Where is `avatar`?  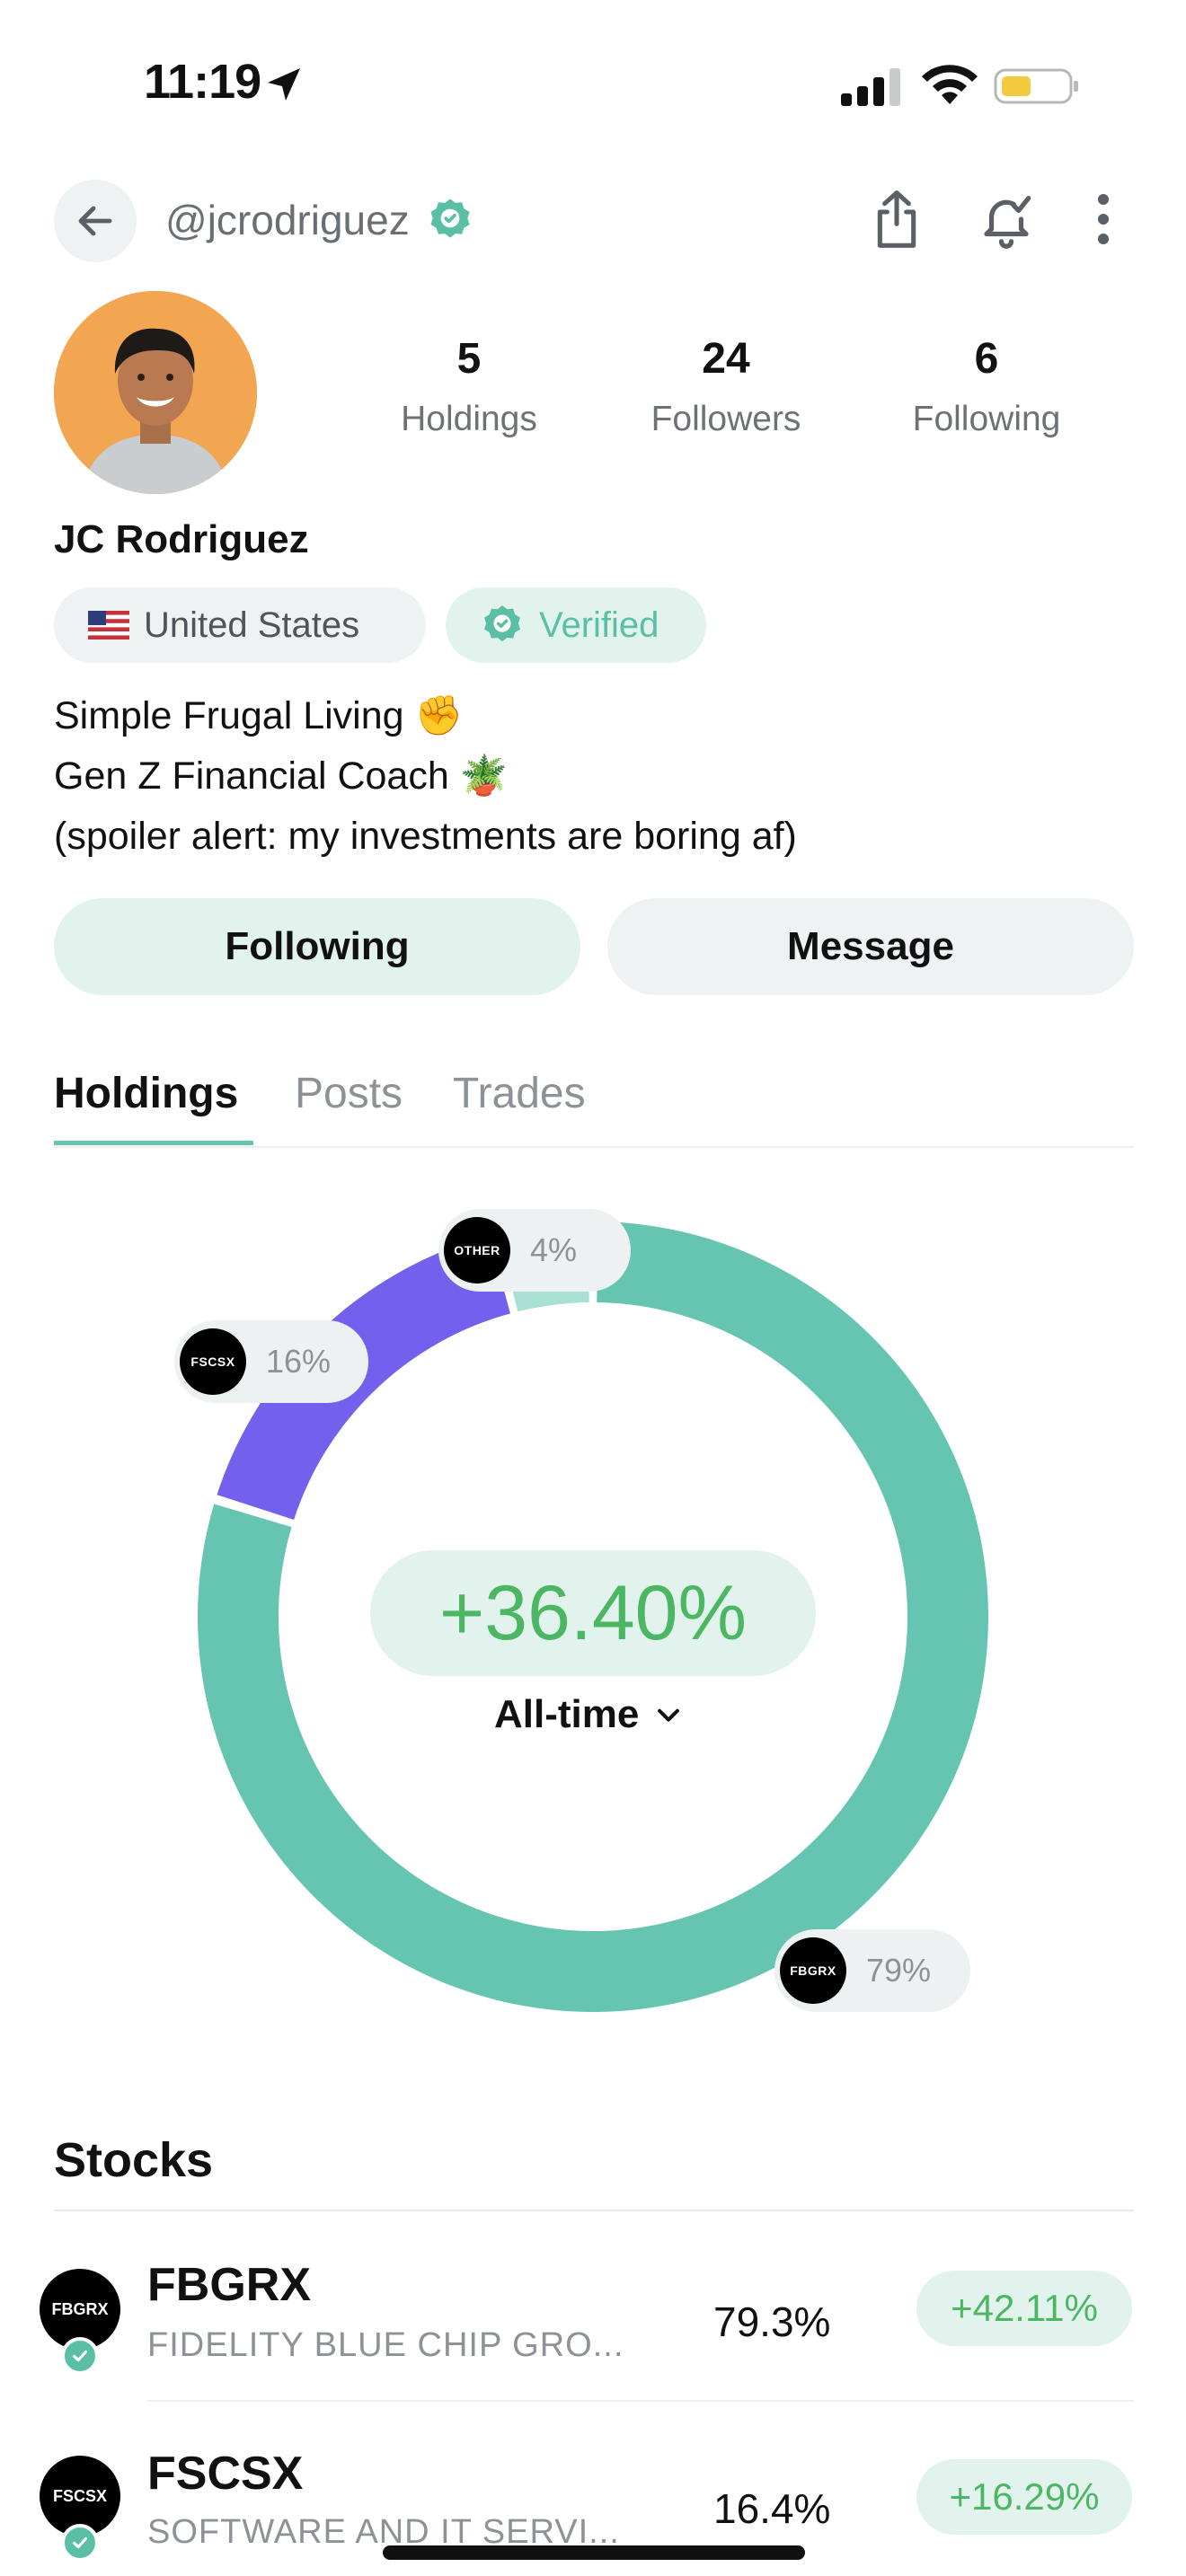 avatar is located at coordinates (155, 392).